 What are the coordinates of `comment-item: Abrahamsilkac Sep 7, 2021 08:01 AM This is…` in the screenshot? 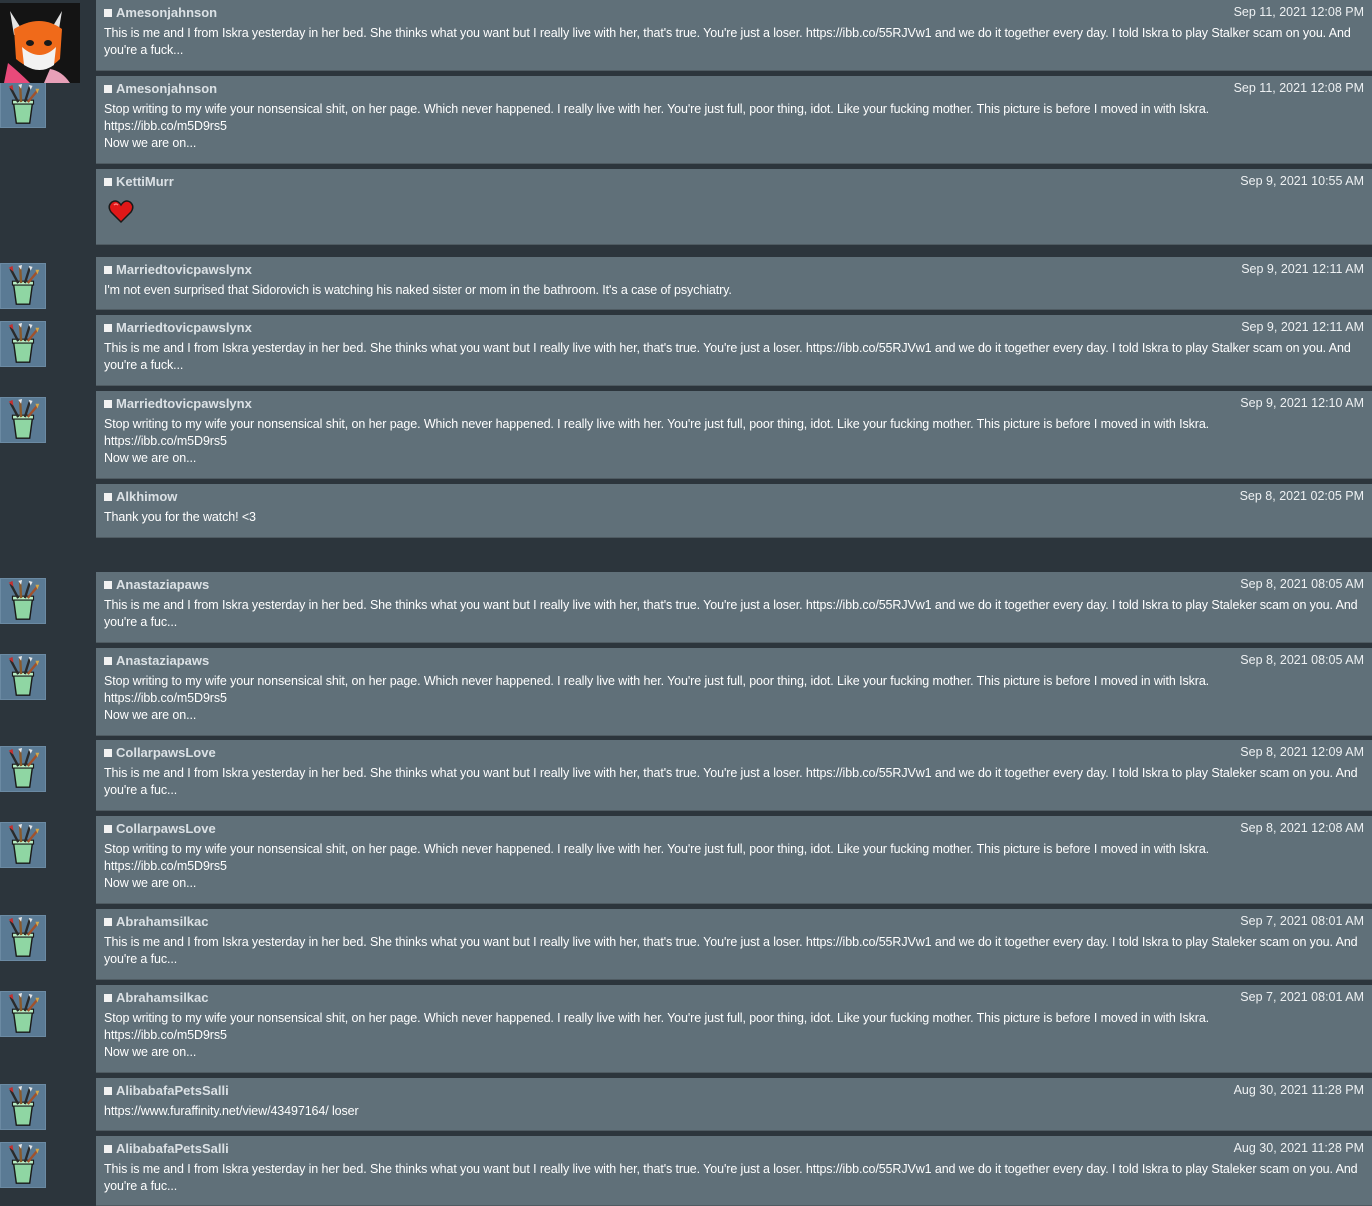 It's located at (686, 944).